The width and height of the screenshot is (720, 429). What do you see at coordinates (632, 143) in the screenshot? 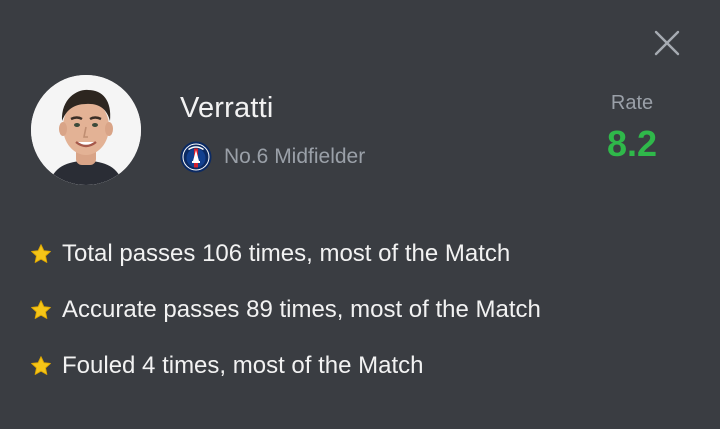
I see `rating-value: 8.2` at bounding box center [632, 143].